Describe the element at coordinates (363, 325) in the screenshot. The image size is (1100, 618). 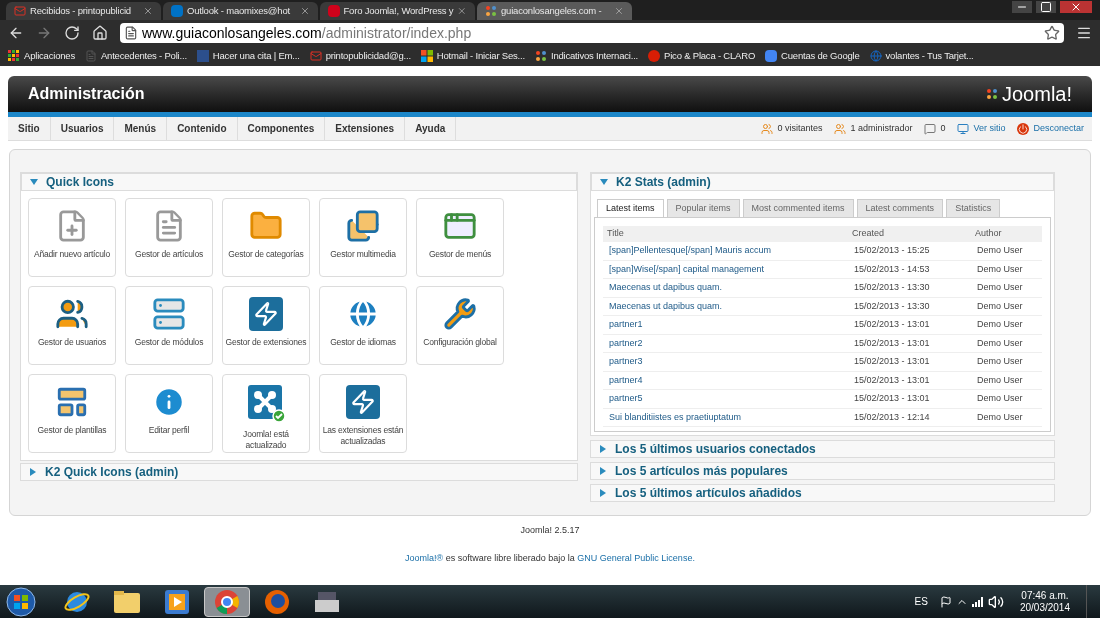
I see `quick-icon-button: Gestor de idiomas` at that location.